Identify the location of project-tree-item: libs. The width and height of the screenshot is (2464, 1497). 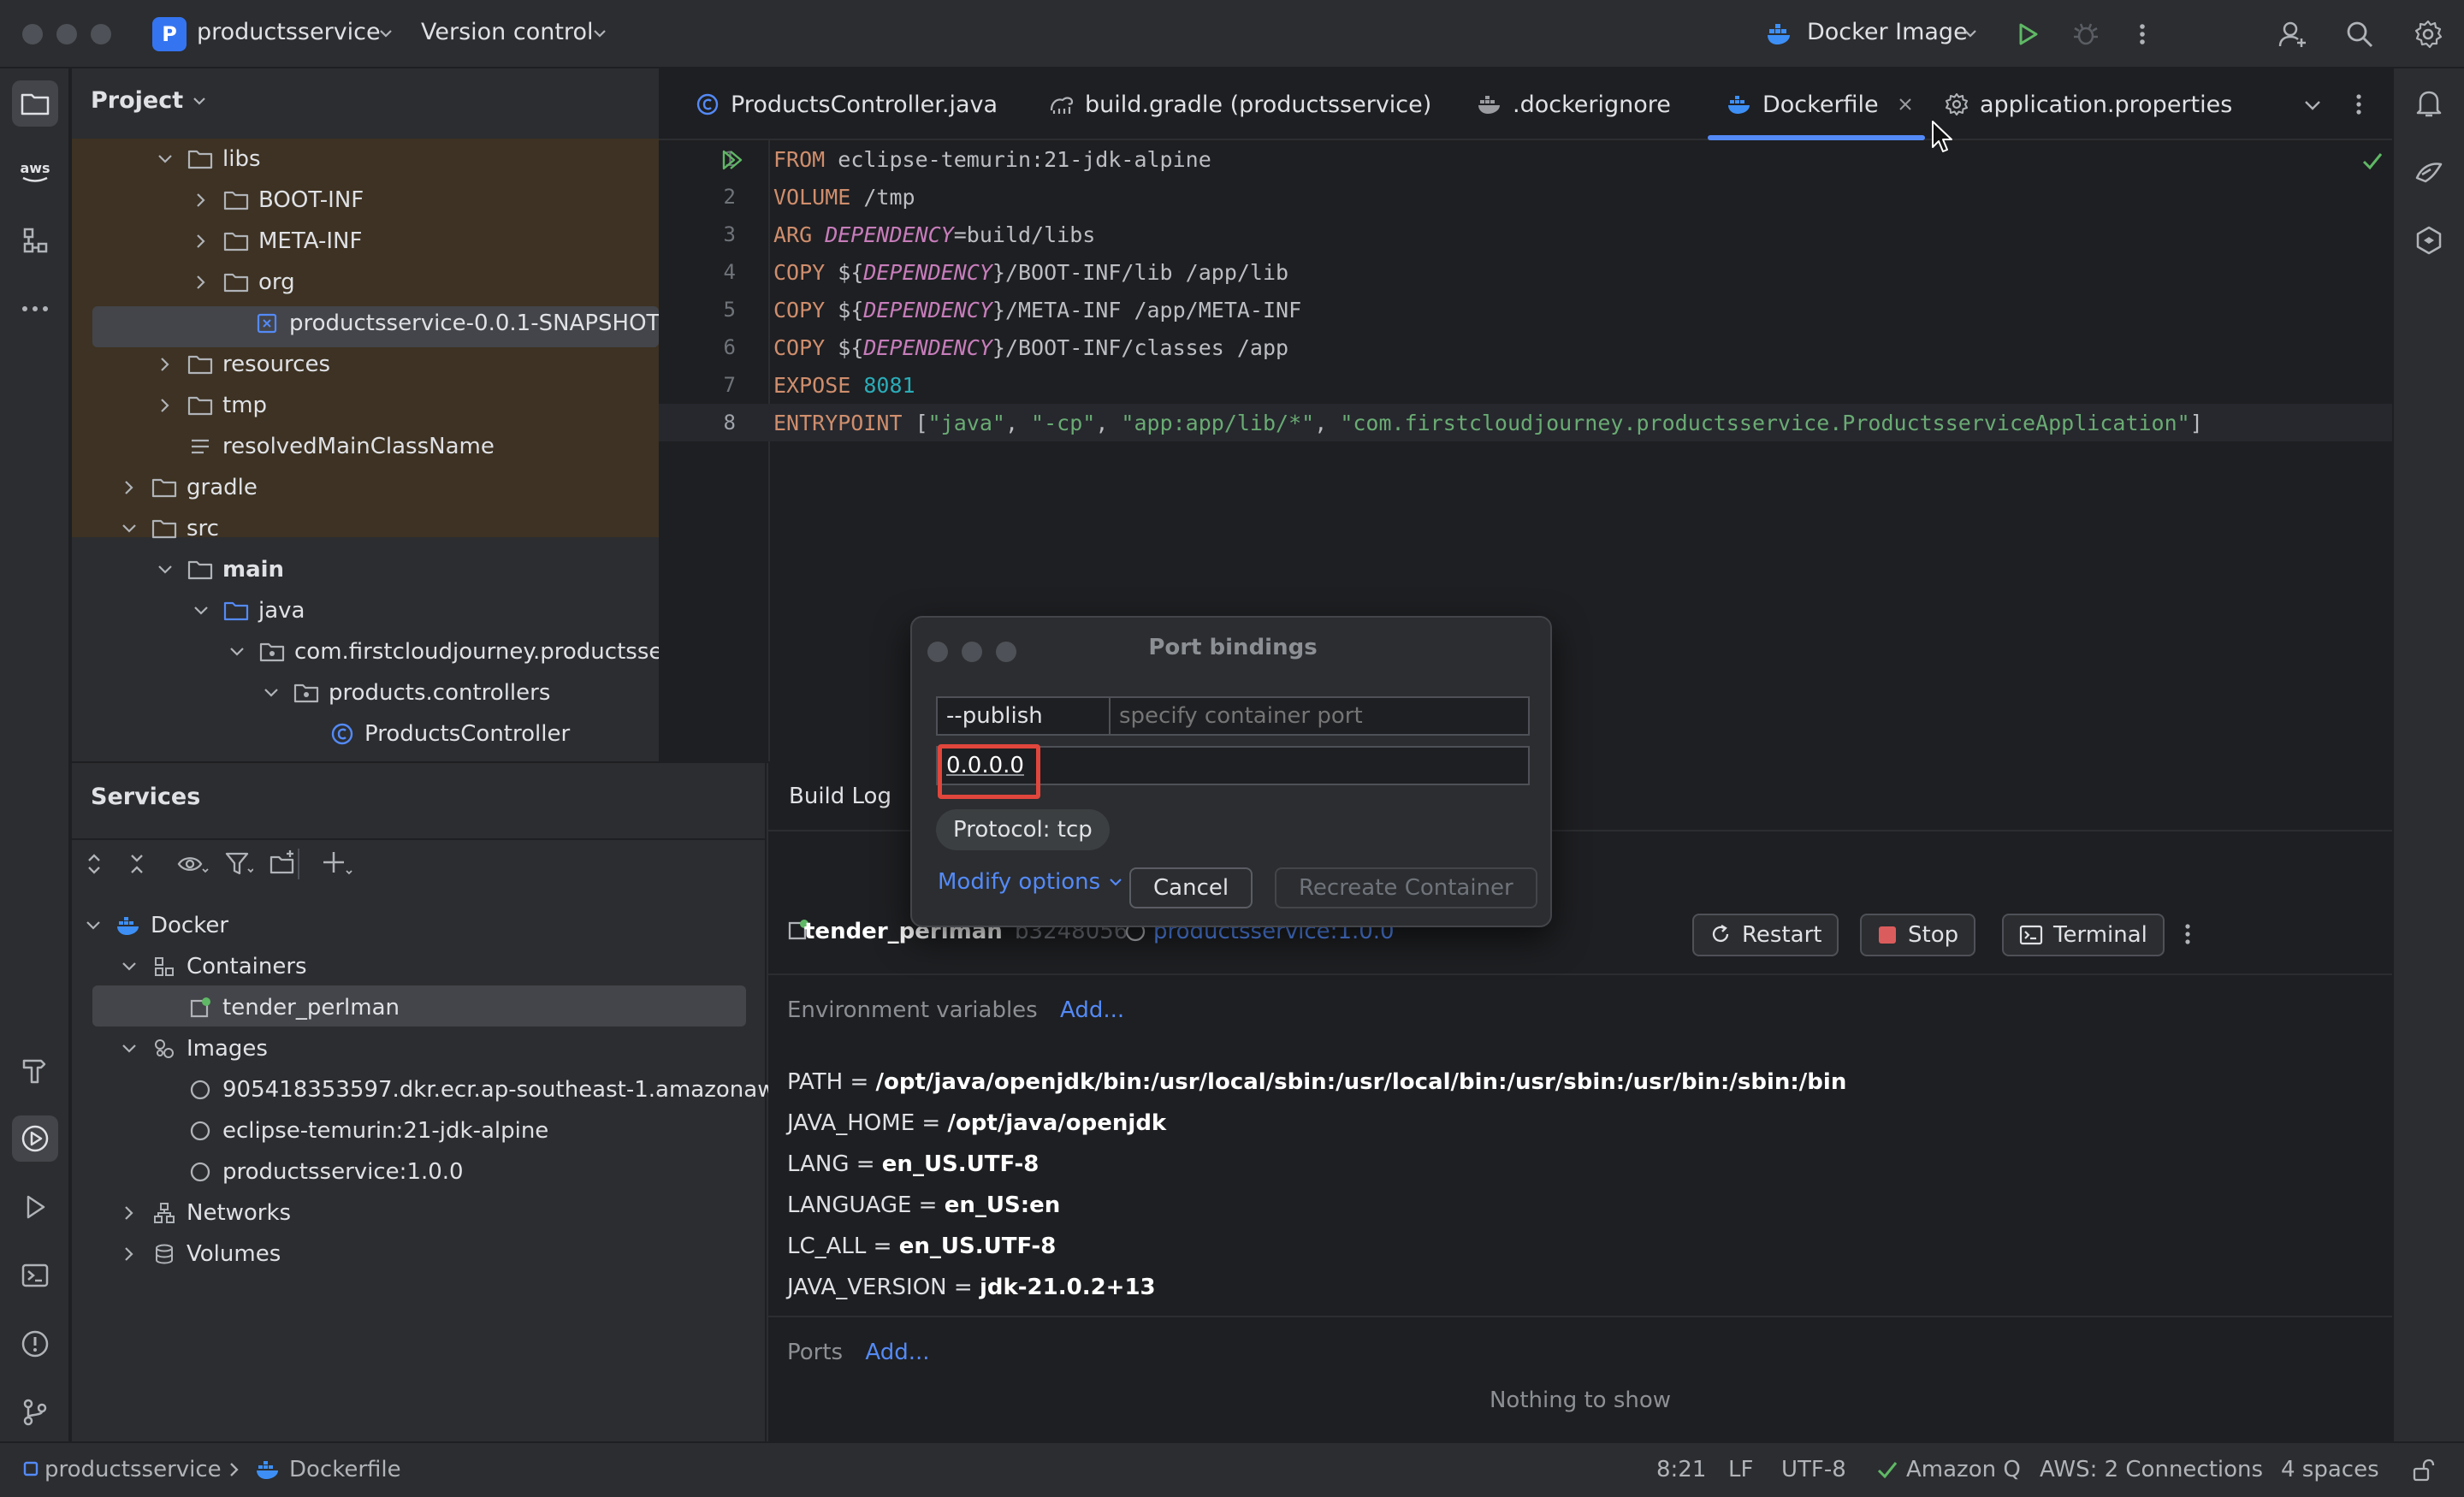
(208, 159).